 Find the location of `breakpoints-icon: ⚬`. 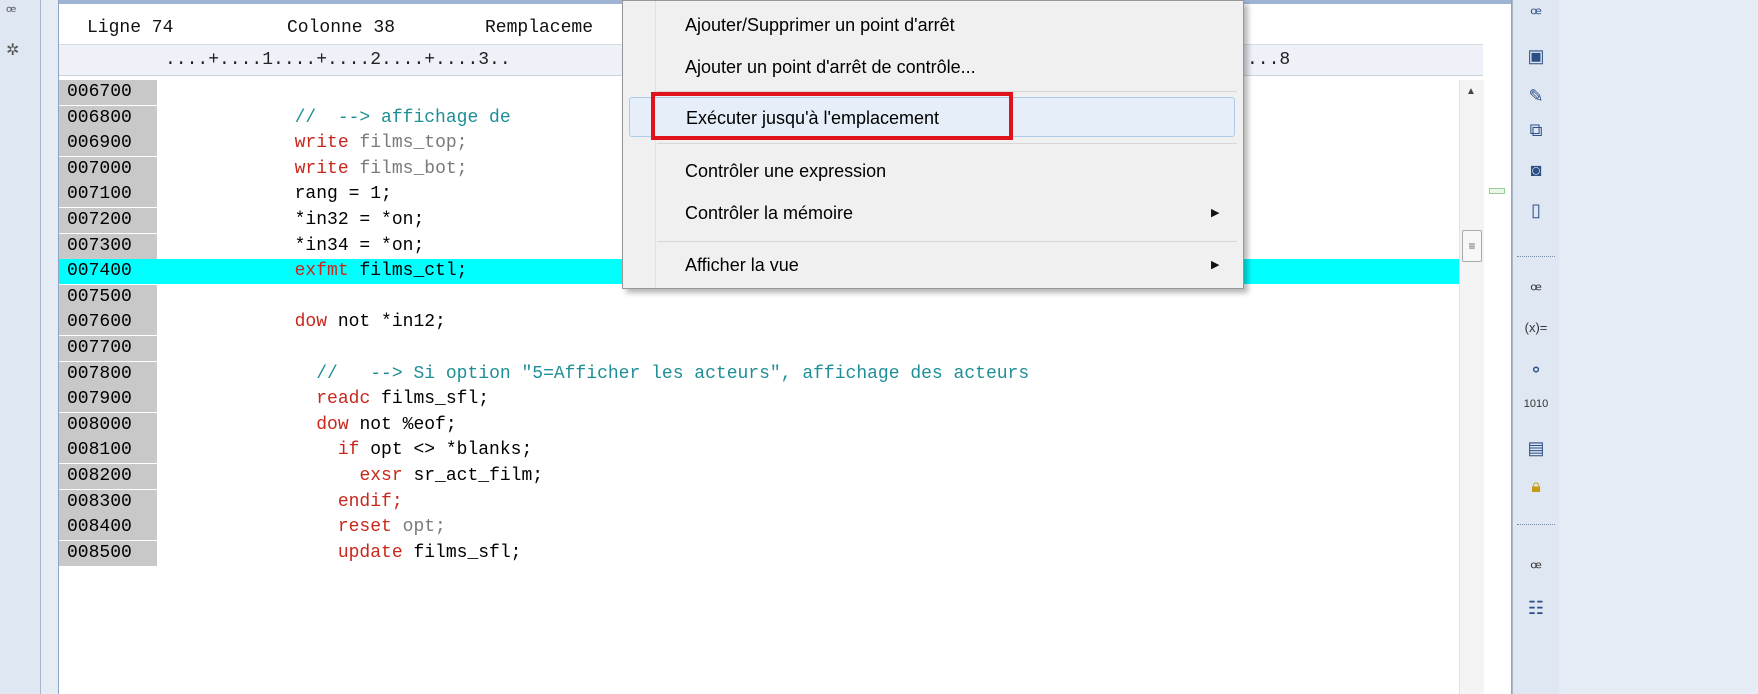

breakpoints-icon: ⚬ is located at coordinates (1536, 370).